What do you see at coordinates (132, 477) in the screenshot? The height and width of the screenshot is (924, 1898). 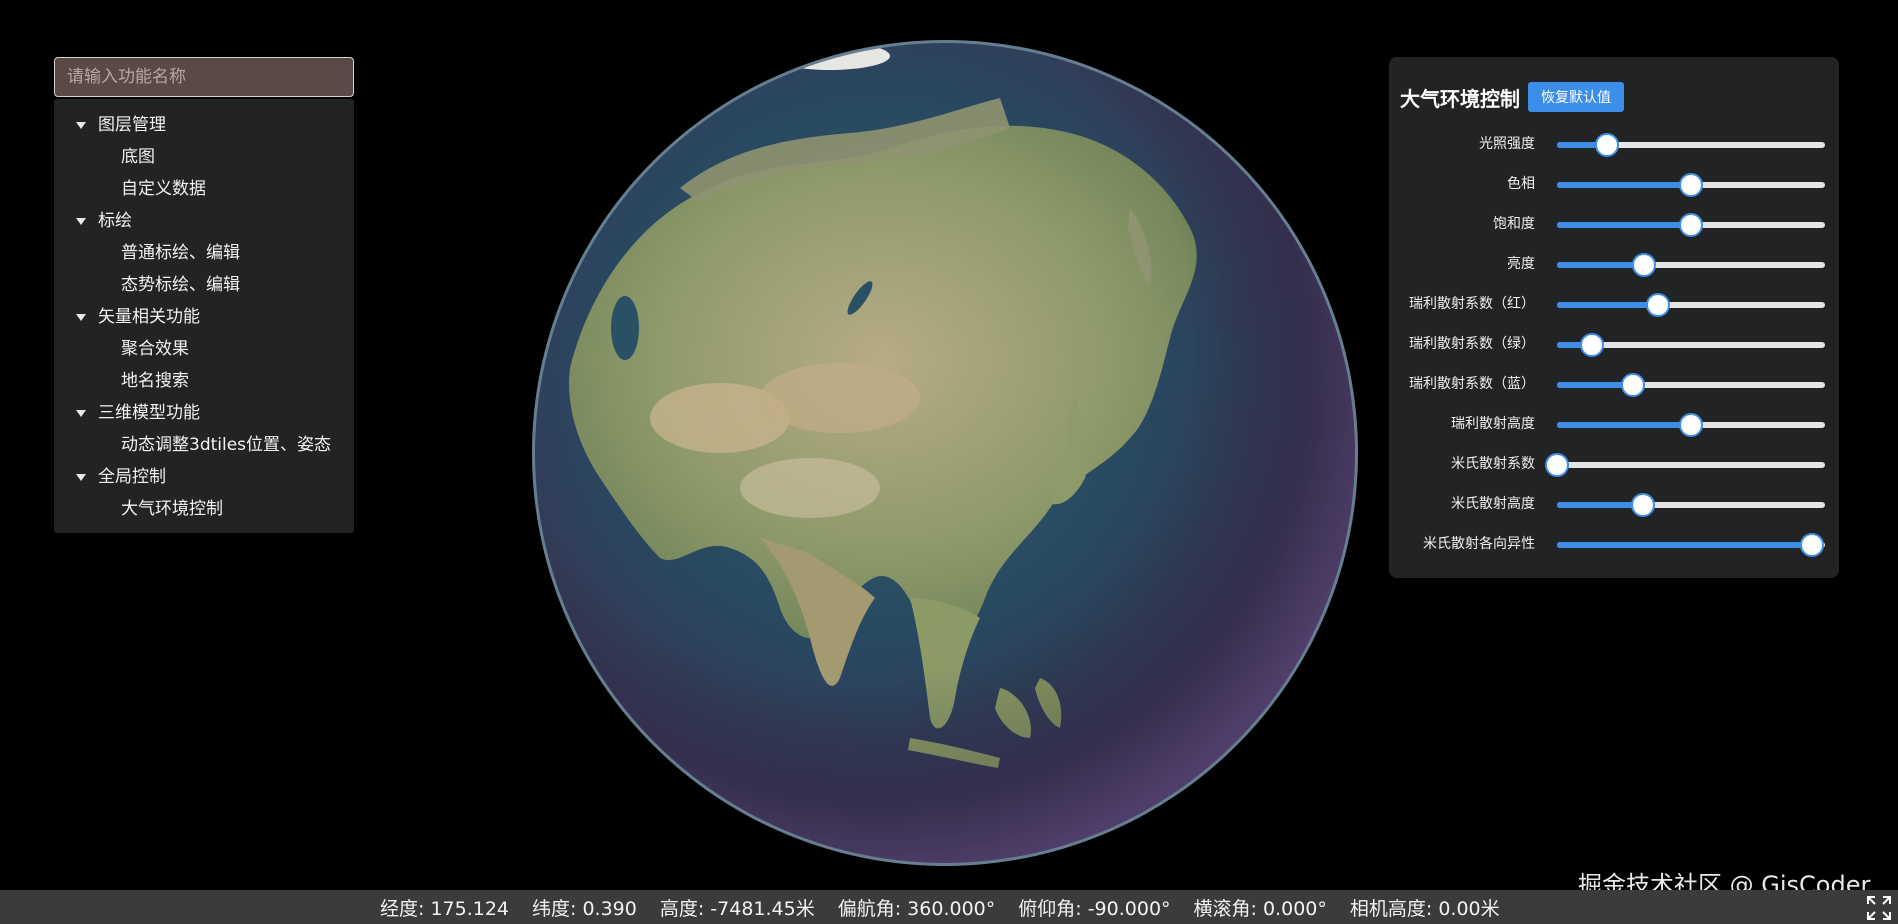 I see `tree-node-label: 全局控制` at bounding box center [132, 477].